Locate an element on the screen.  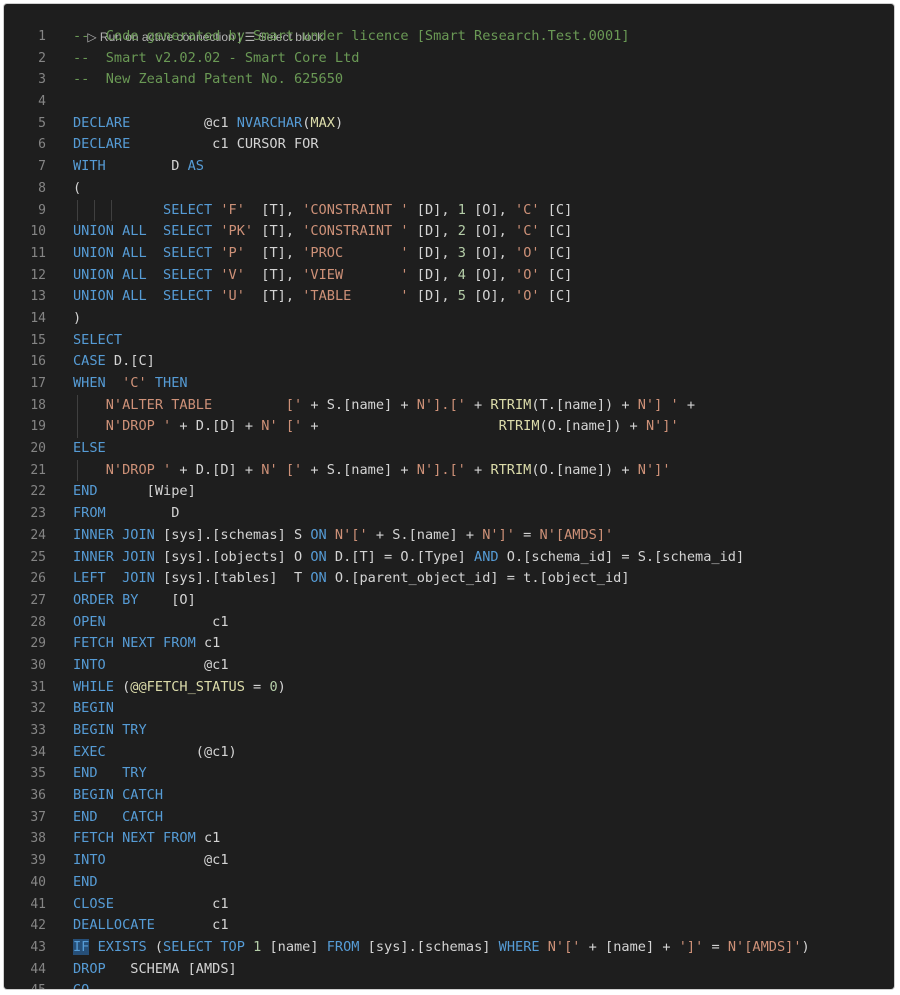
code-text: INTO @c1 is located at coordinates (151, 666).